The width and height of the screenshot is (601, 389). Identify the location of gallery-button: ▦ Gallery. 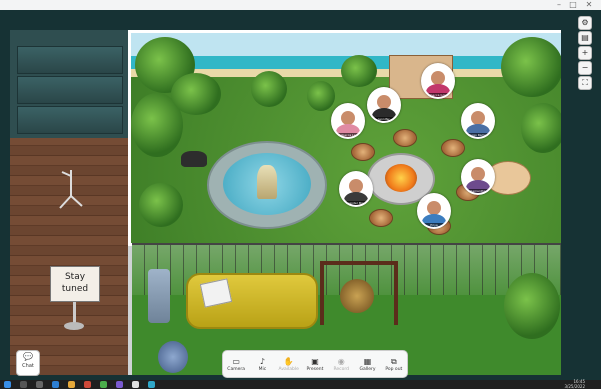
(368, 364).